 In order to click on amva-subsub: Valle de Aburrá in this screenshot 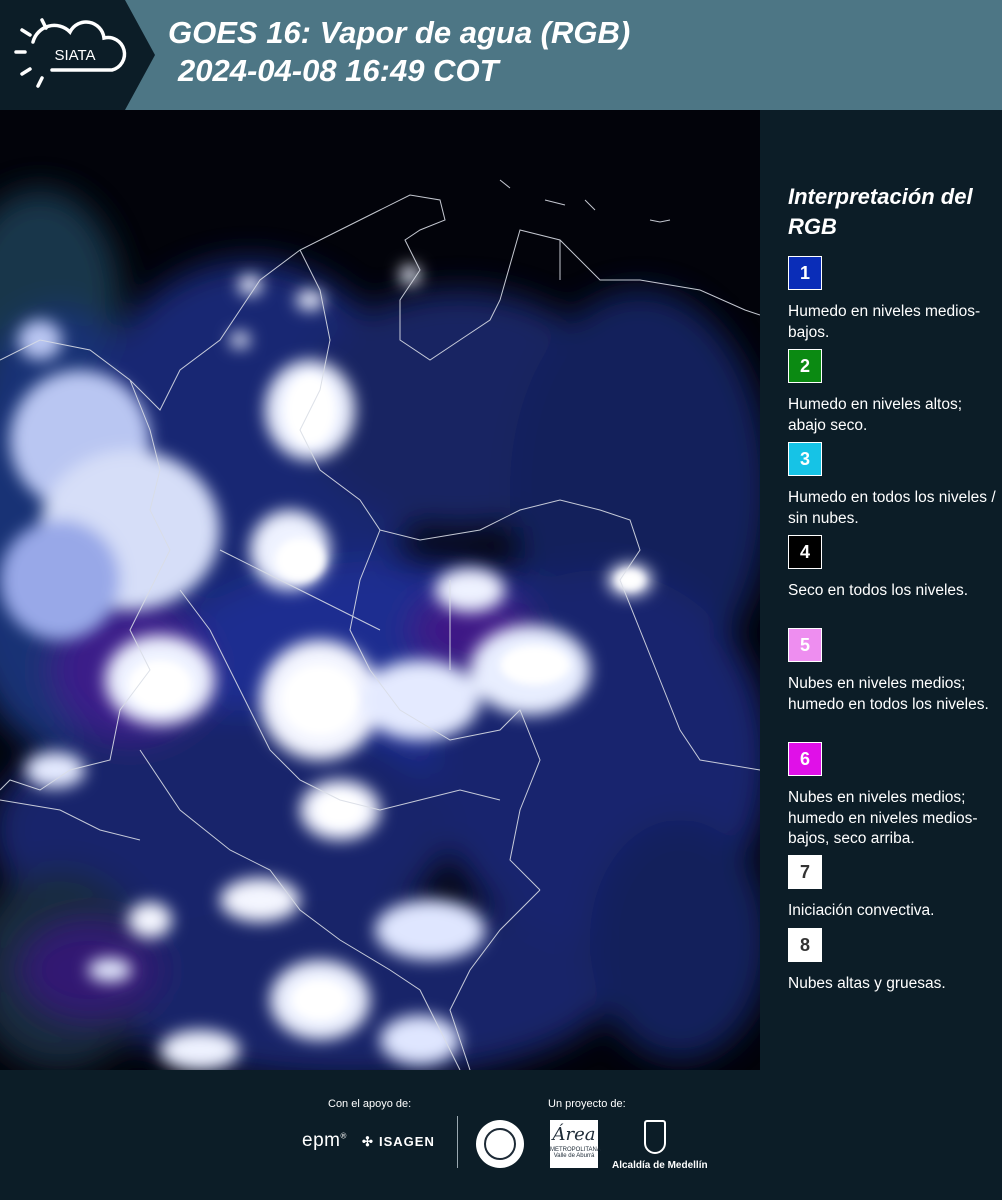, I will do `click(574, 1156)`.